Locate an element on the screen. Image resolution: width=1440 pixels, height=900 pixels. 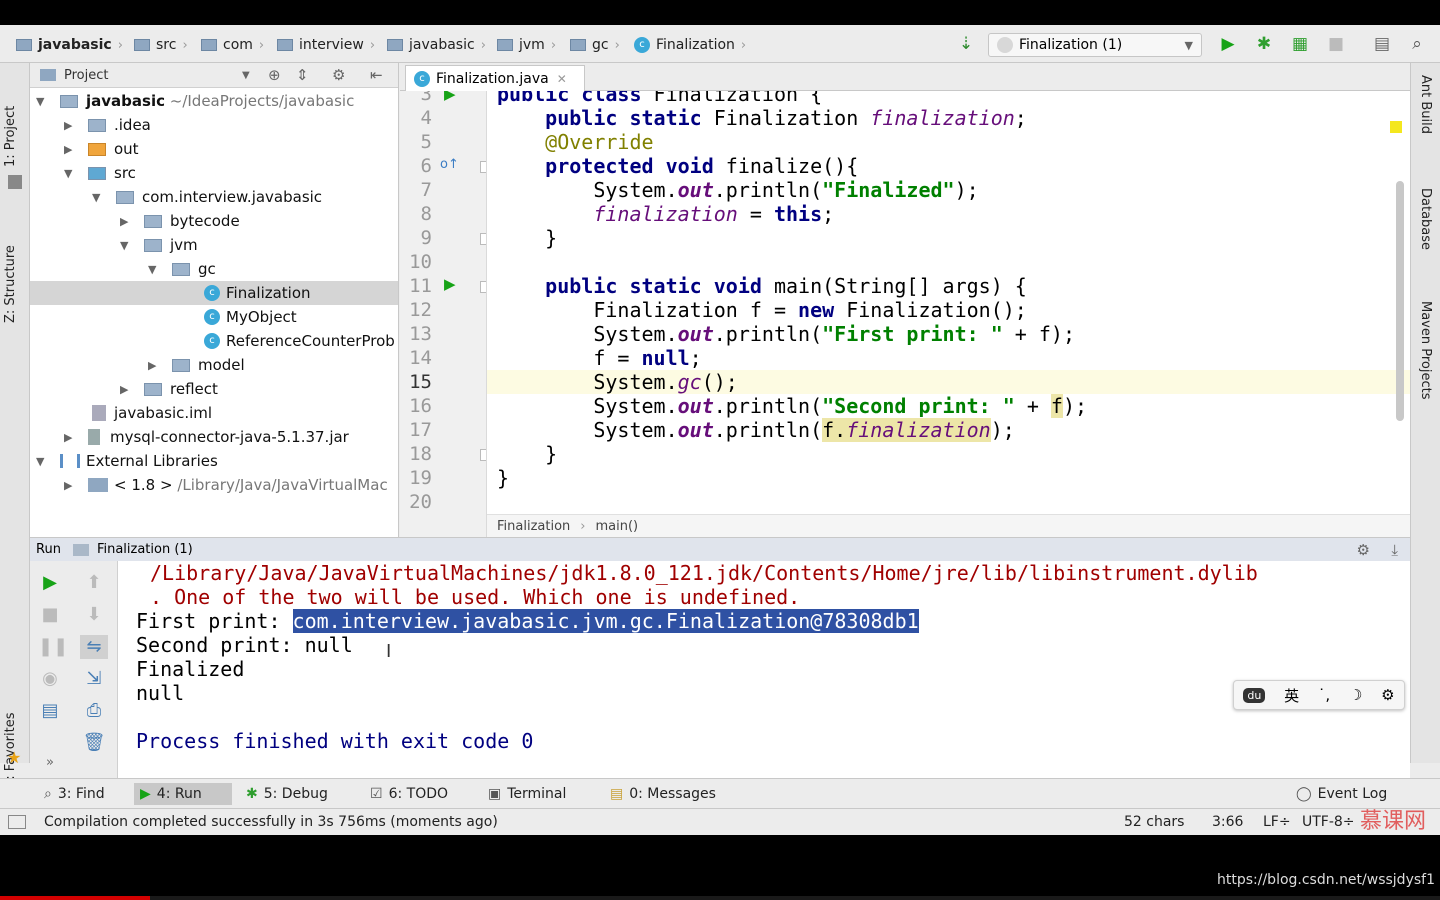
collapse-icon: ⇕ is located at coordinates (302, 75).